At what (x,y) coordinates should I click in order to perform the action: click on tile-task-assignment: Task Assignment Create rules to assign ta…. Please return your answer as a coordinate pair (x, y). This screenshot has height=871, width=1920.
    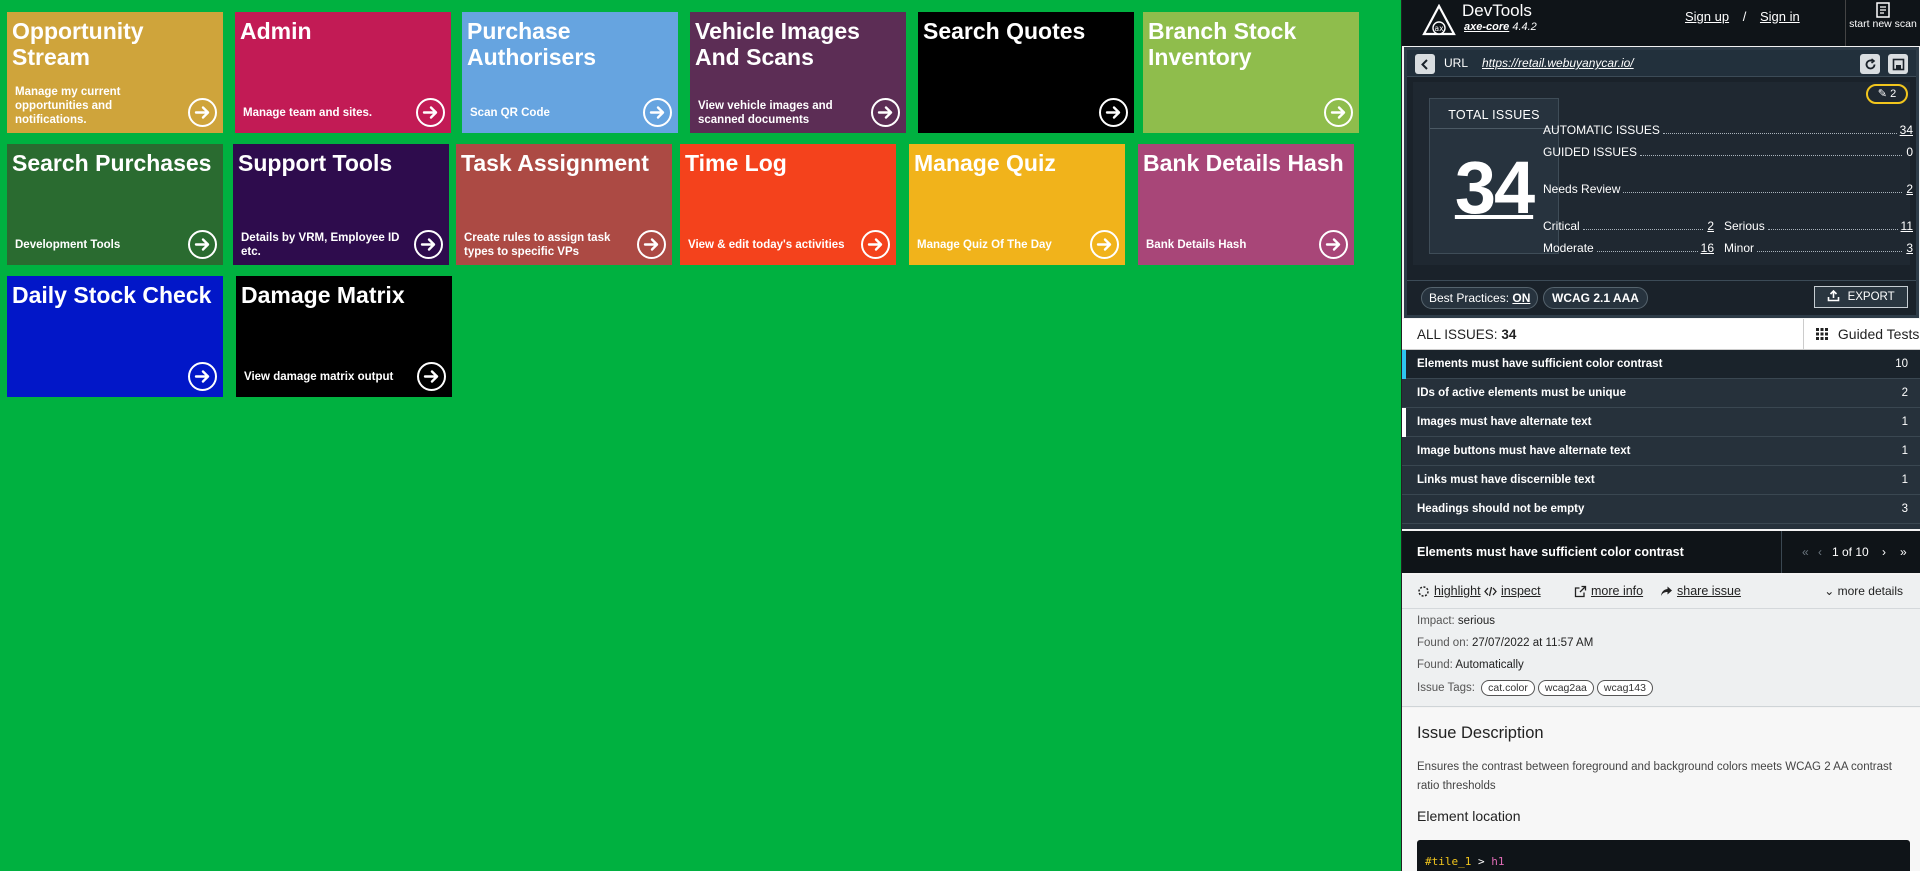
    Looking at the image, I should click on (564, 204).